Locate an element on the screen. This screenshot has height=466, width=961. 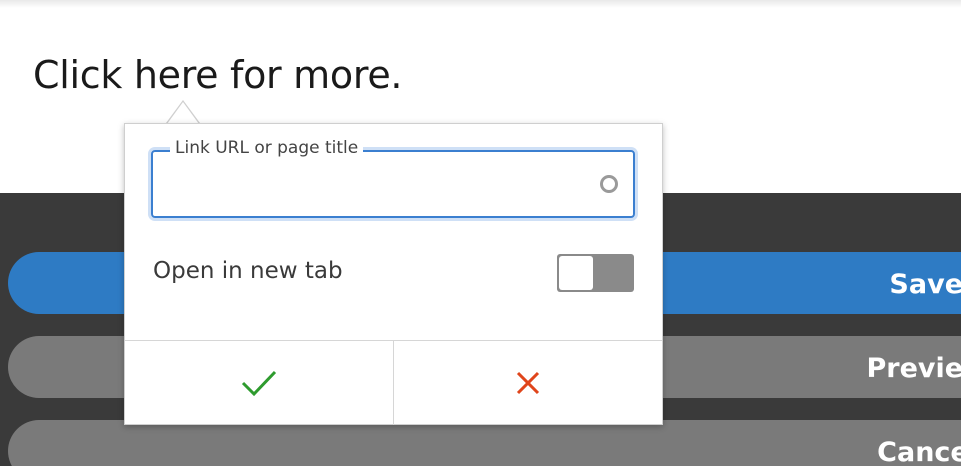
checkmark-icon is located at coordinates (259, 383).